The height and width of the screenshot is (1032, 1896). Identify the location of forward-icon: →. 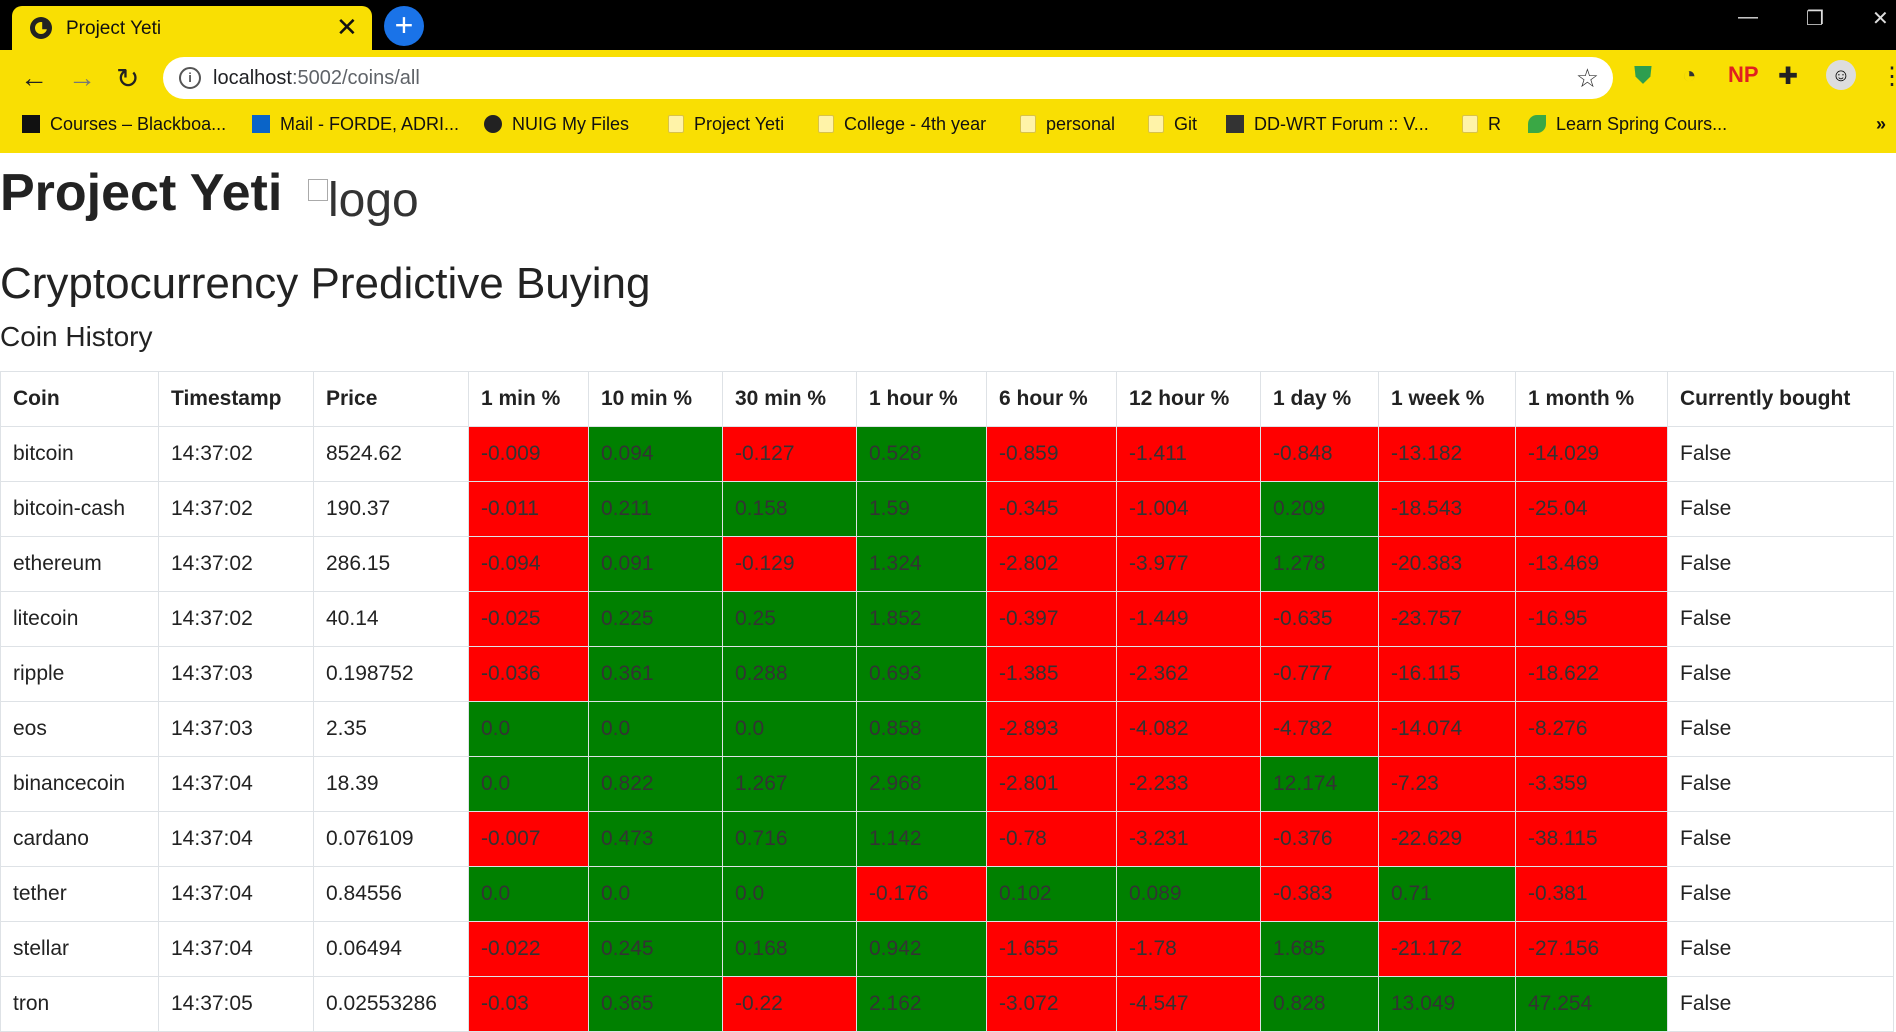
(82, 78).